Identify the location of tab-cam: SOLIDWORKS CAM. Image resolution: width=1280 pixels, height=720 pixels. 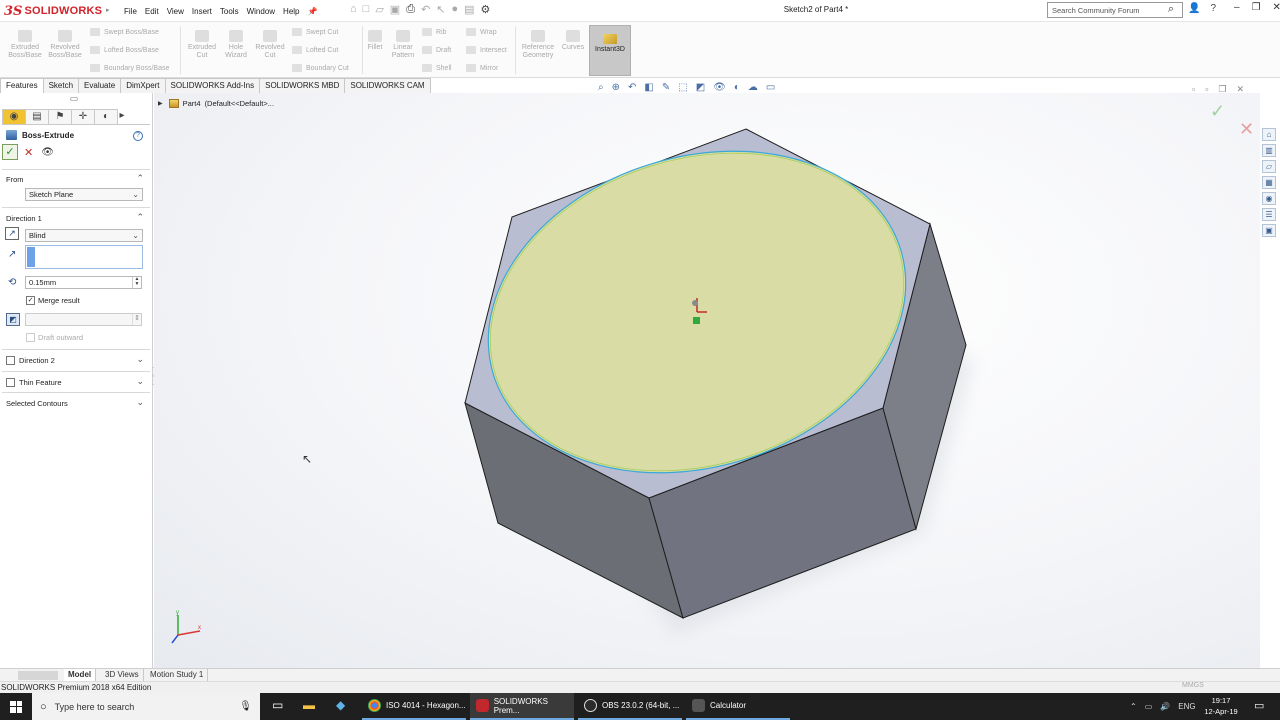
(387, 85).